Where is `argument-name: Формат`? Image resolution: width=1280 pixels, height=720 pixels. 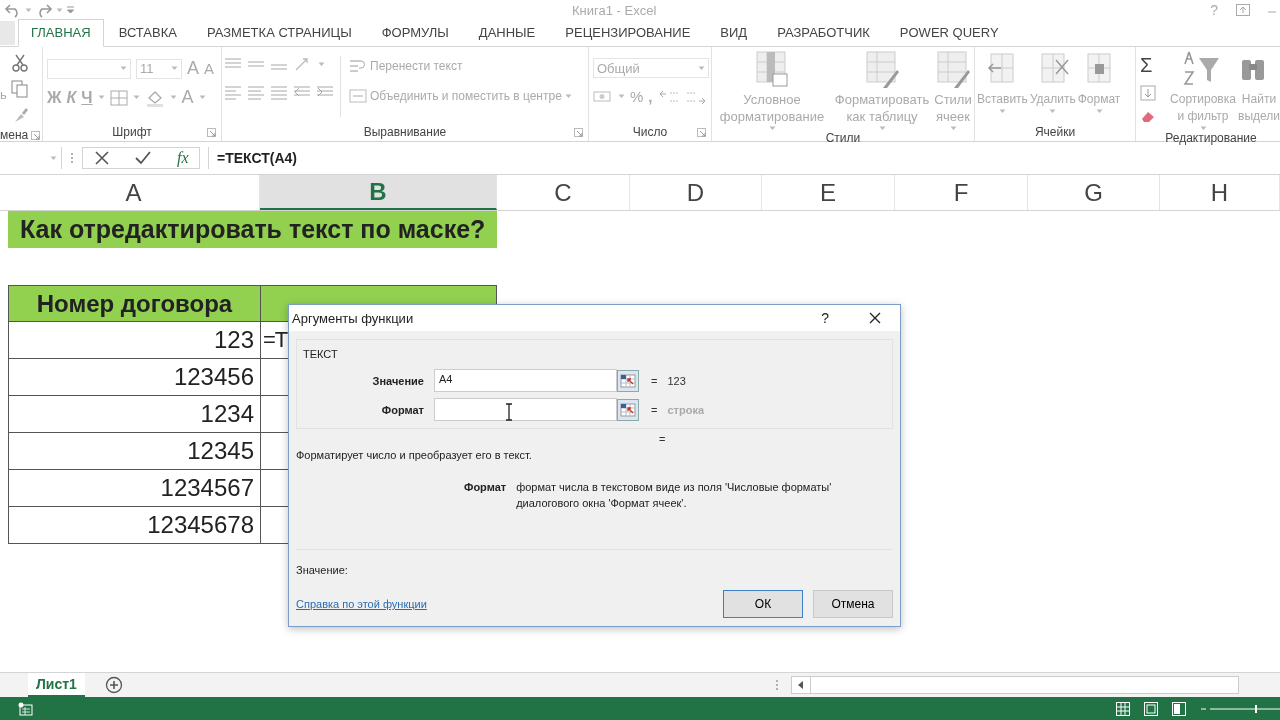
argument-name: Формат is located at coordinates (485, 487).